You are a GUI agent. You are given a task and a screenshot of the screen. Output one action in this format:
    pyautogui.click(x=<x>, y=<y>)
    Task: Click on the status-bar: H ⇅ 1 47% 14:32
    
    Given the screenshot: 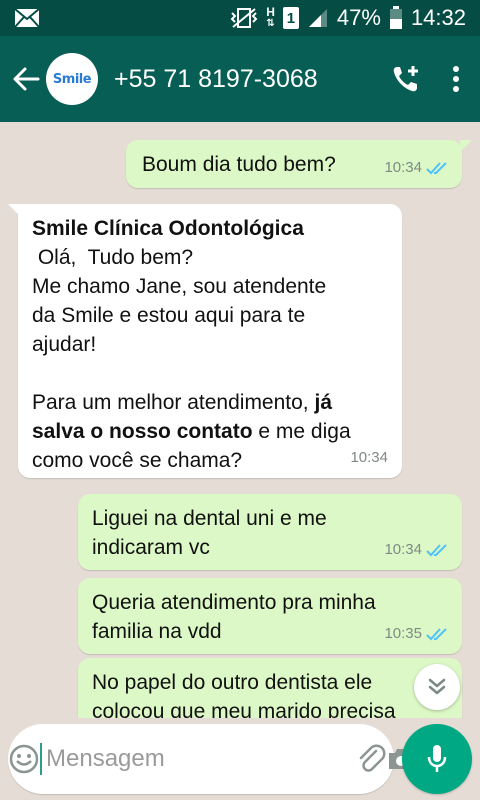 What is the action you would take?
    pyautogui.click(x=240, y=18)
    